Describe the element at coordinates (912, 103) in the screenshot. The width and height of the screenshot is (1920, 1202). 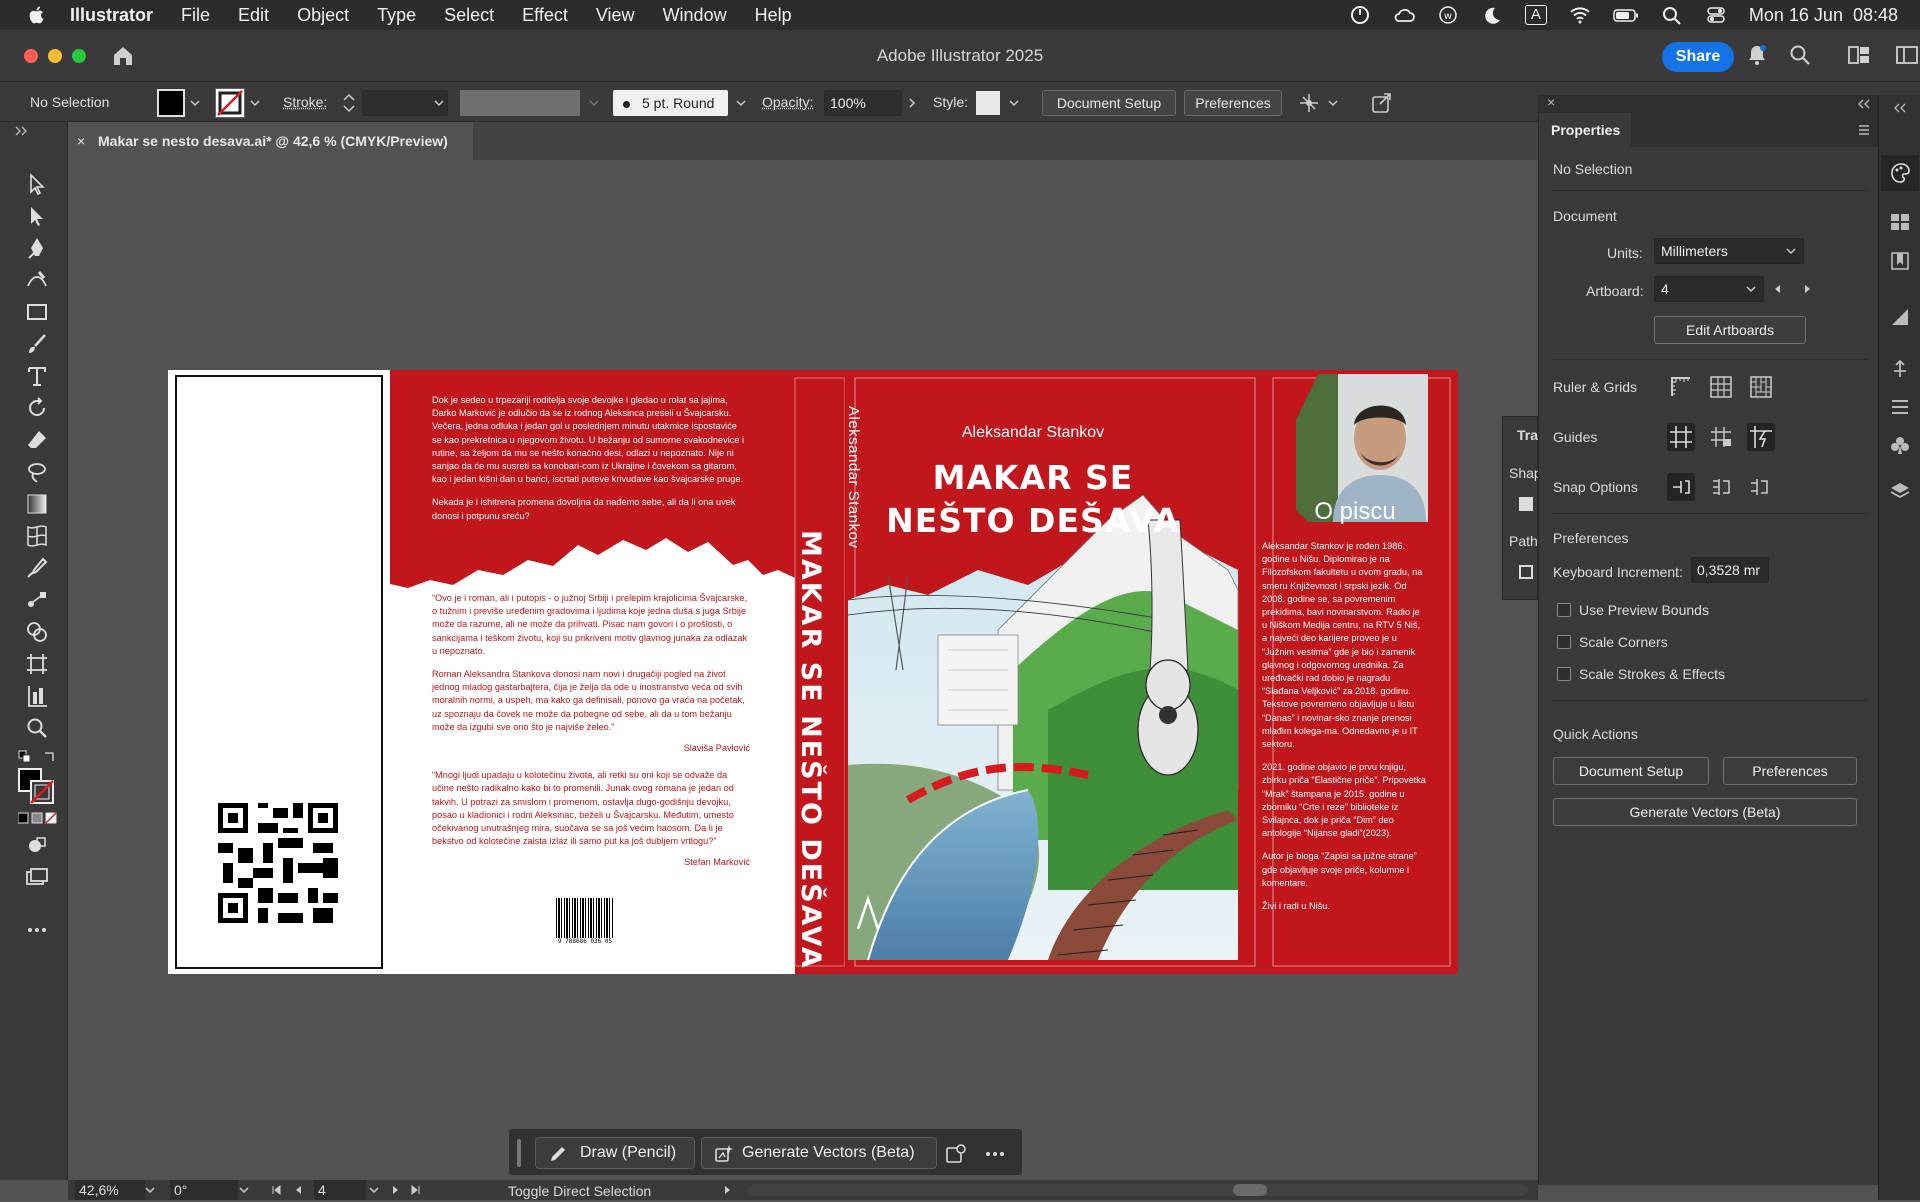
I see `opacity-expand-icon` at that location.